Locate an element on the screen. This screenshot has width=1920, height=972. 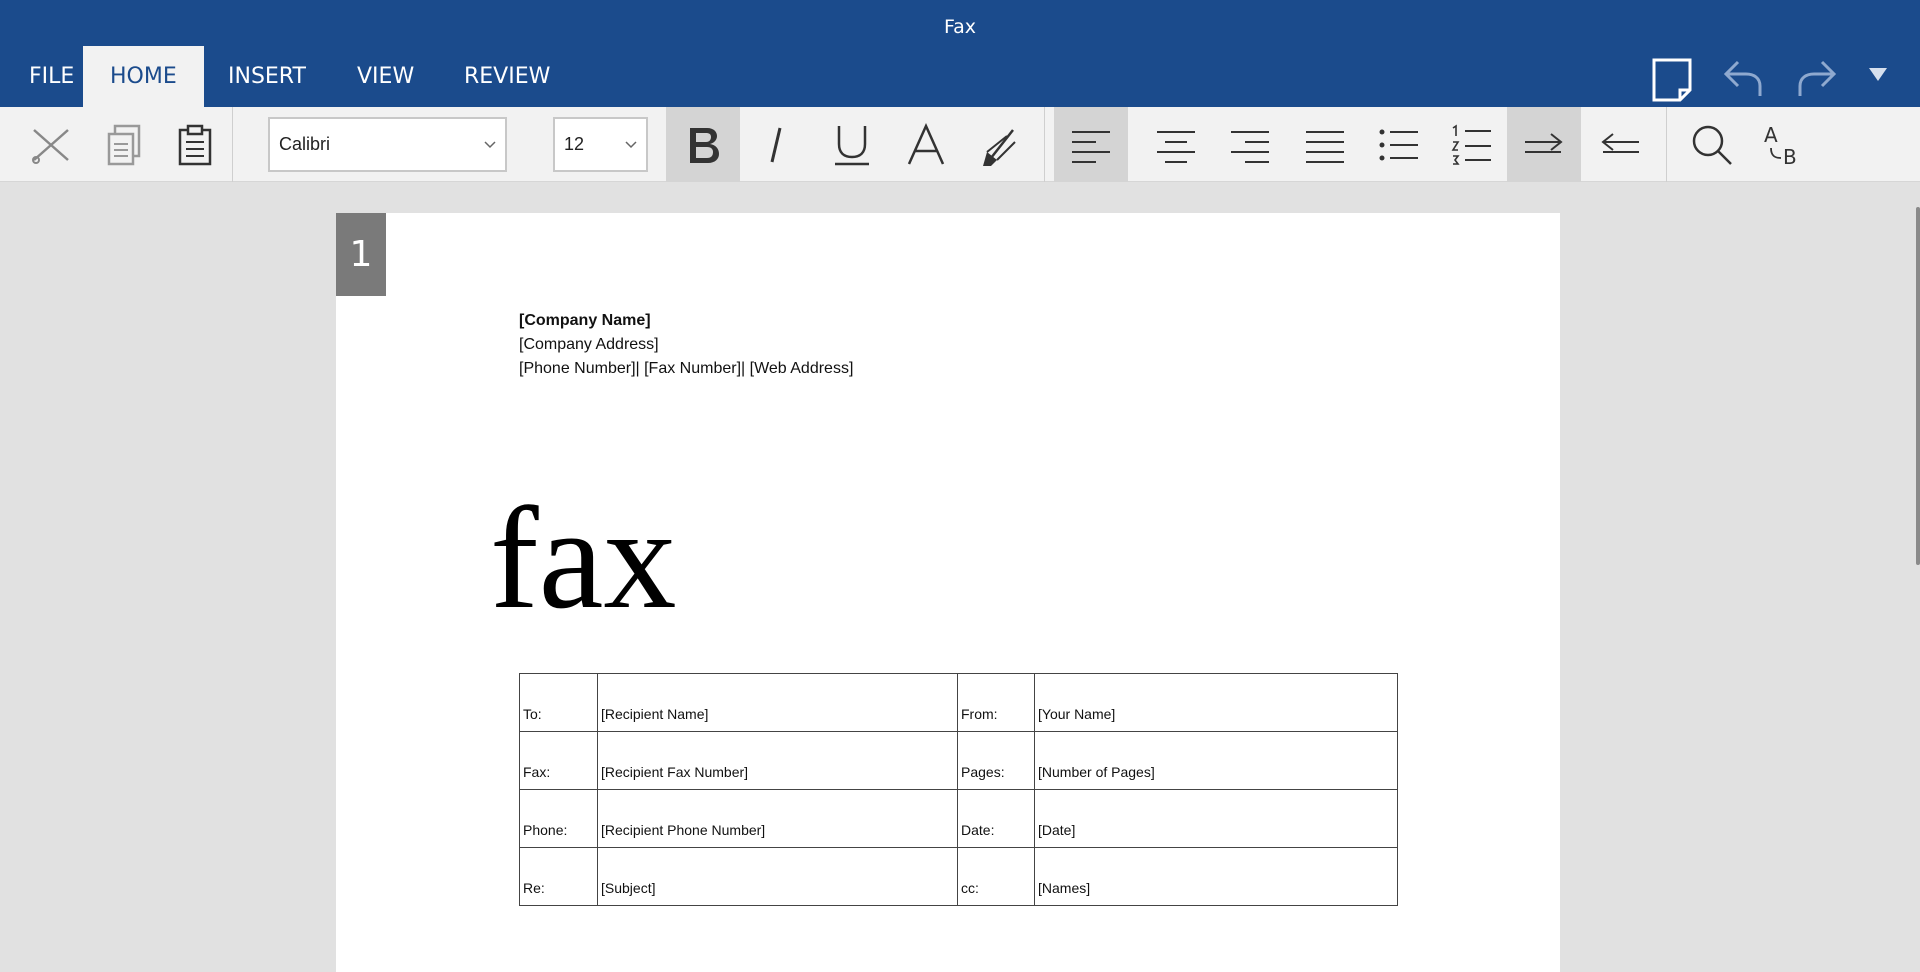
find-button is located at coordinates (1712, 144).